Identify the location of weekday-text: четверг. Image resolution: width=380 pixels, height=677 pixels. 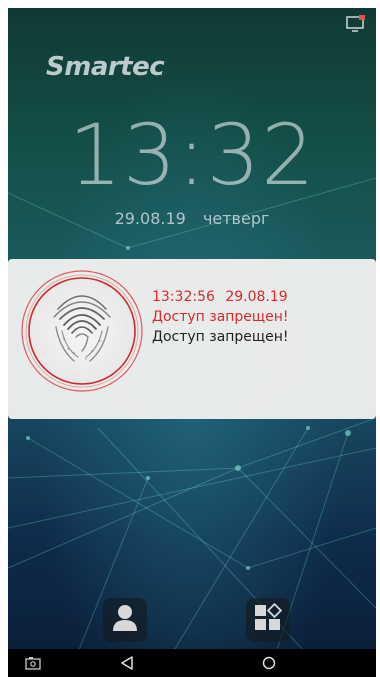
(236, 218).